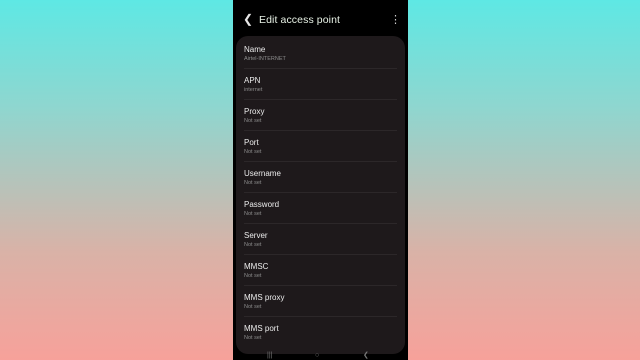 The width and height of the screenshot is (640, 360). I want to click on field-value: Airtel-INTERNET, so click(265, 59).